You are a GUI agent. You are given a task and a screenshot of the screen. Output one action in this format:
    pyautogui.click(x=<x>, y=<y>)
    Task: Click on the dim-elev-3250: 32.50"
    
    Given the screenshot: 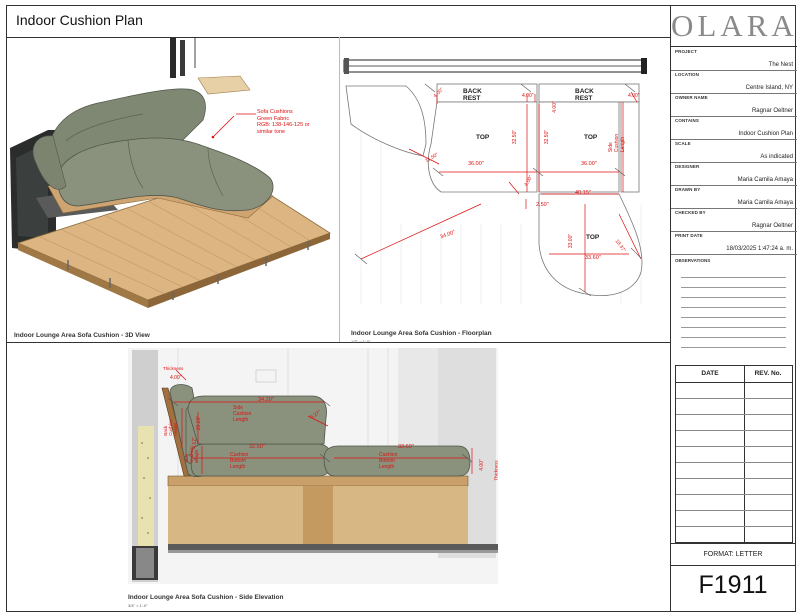 What is the action you would take?
    pyautogui.click(x=257, y=447)
    